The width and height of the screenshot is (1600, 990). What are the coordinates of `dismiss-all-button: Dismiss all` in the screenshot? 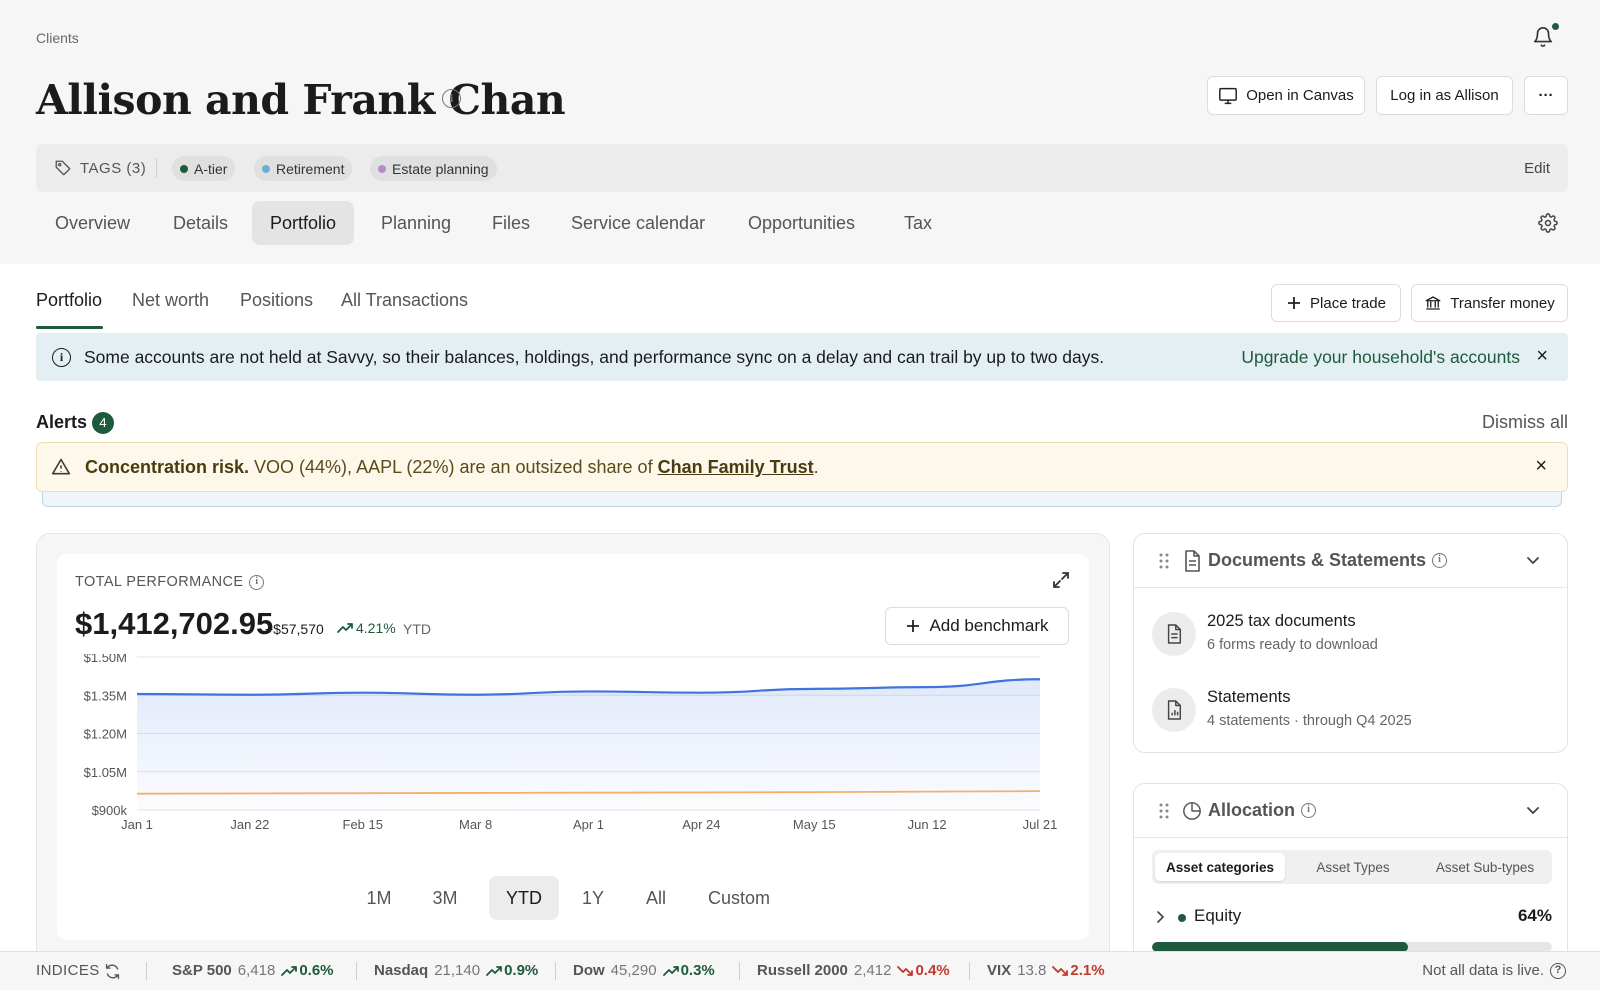 It's located at (1525, 422).